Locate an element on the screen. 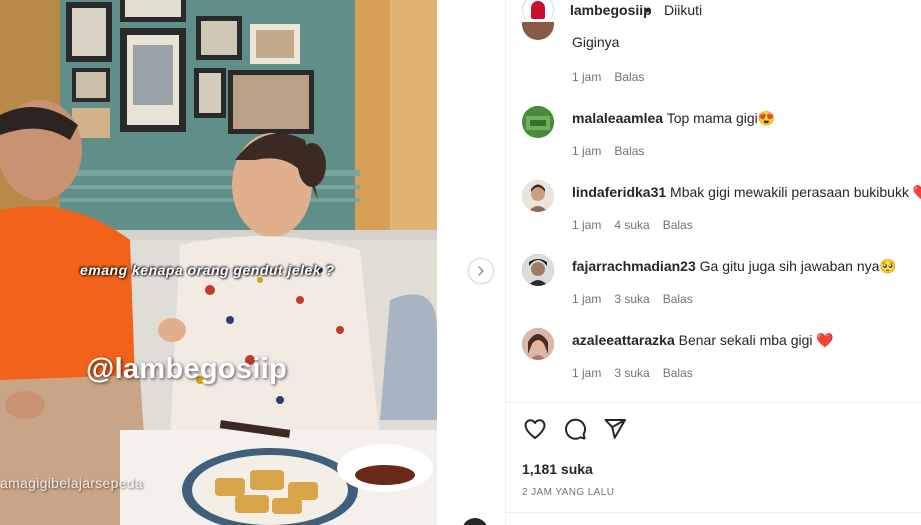  header-username: lambegosiip is located at coordinates (611, 10).